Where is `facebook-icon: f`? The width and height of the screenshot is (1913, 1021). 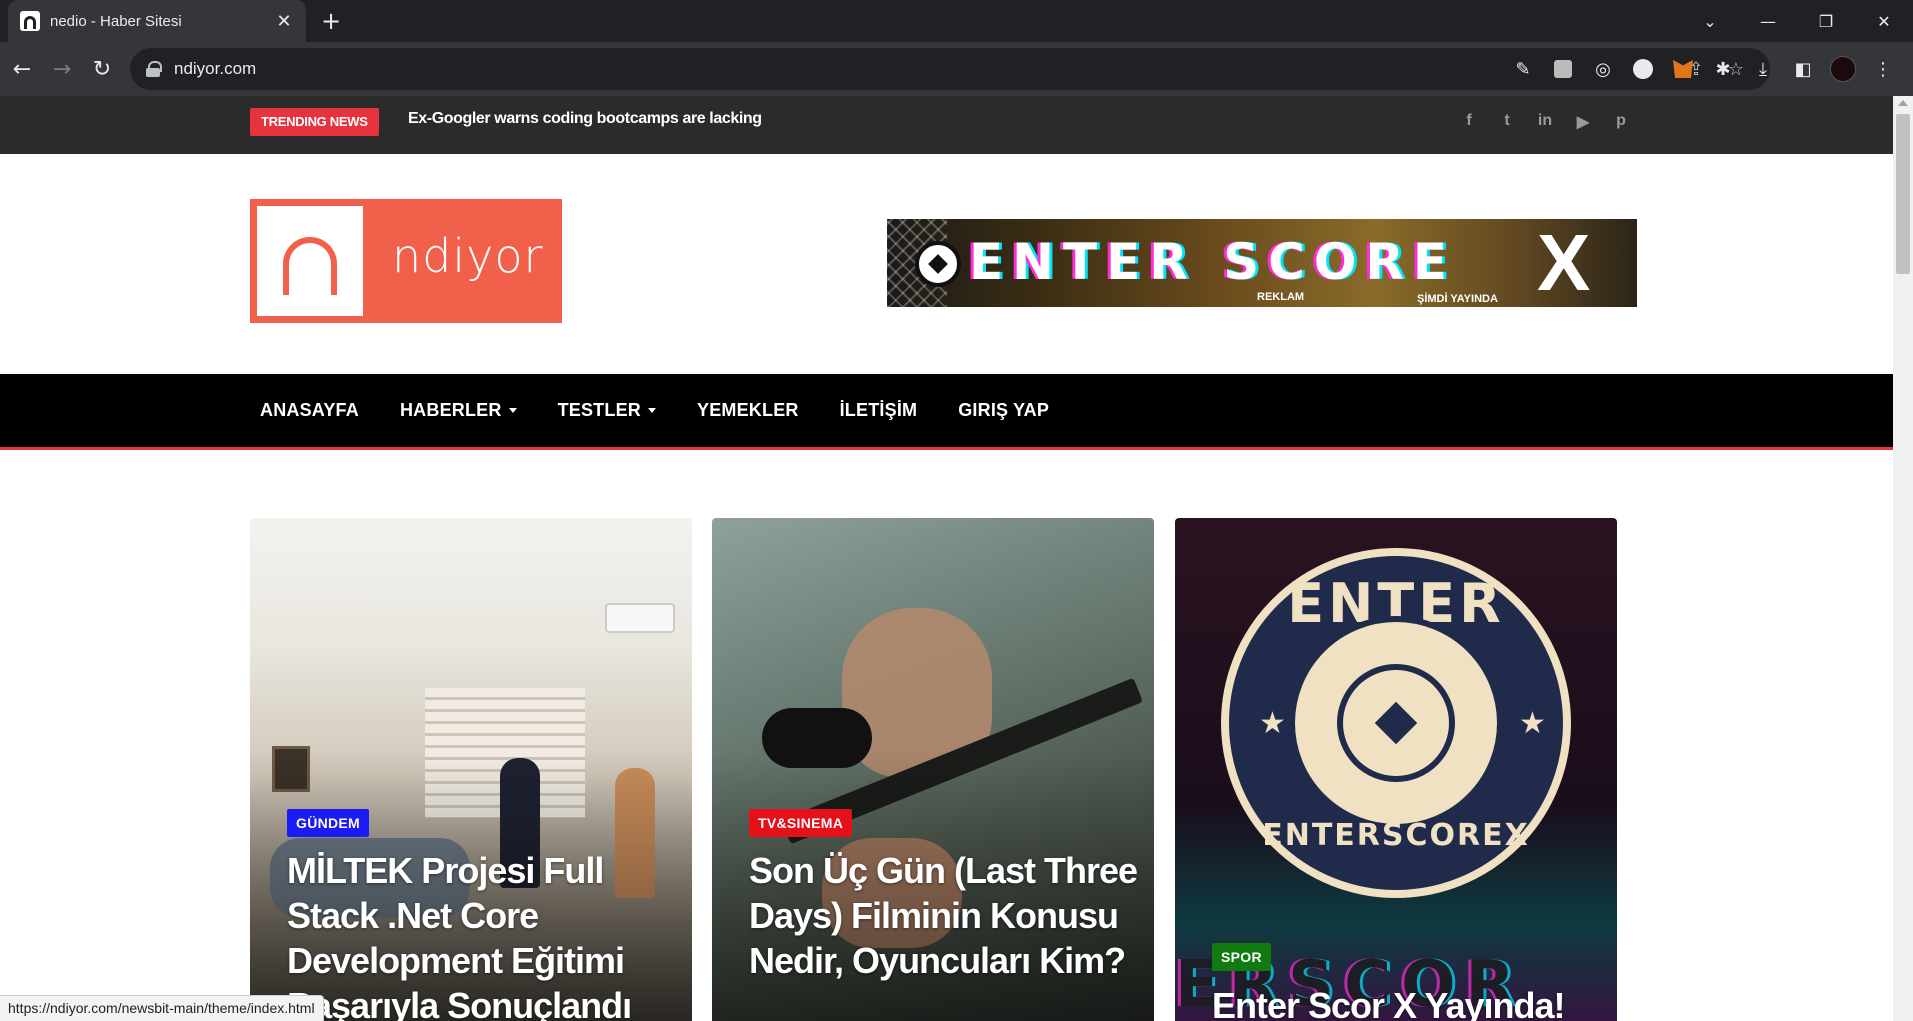
facebook-icon: f is located at coordinates (1469, 122).